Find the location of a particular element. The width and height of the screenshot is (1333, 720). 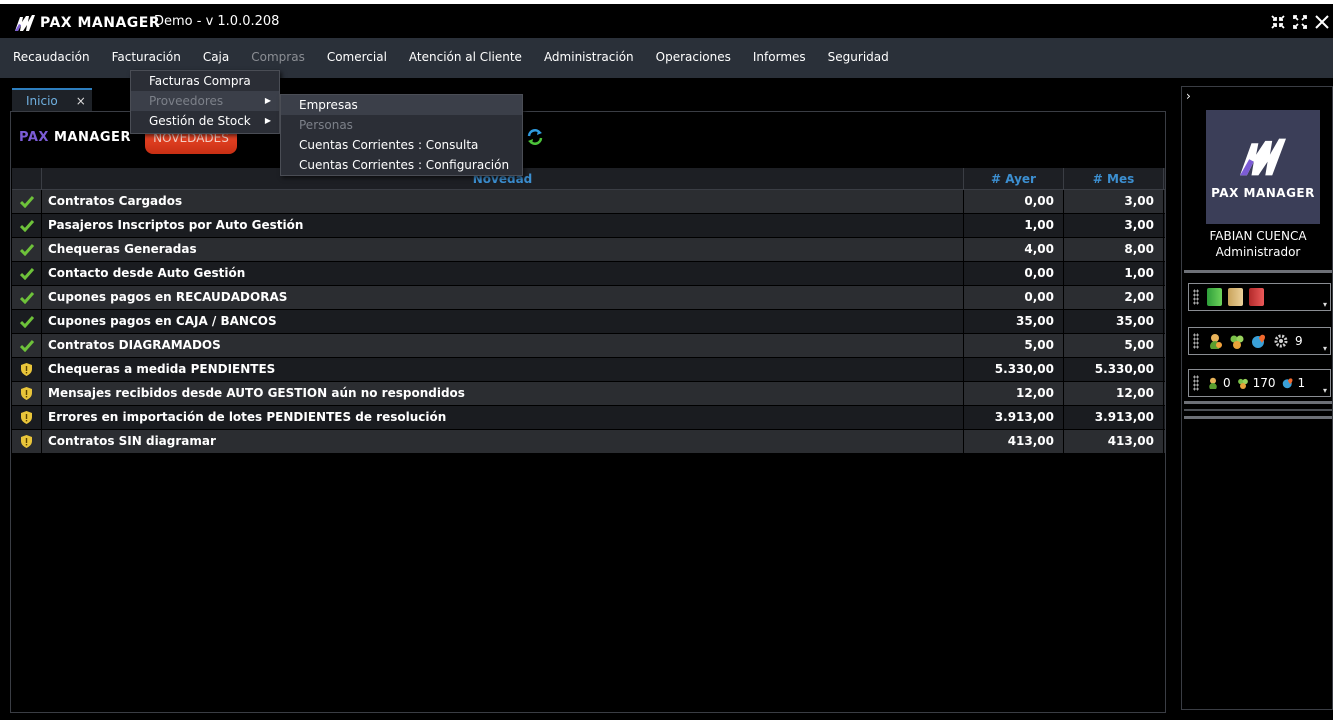

user-icon is located at coordinates (1213, 383).